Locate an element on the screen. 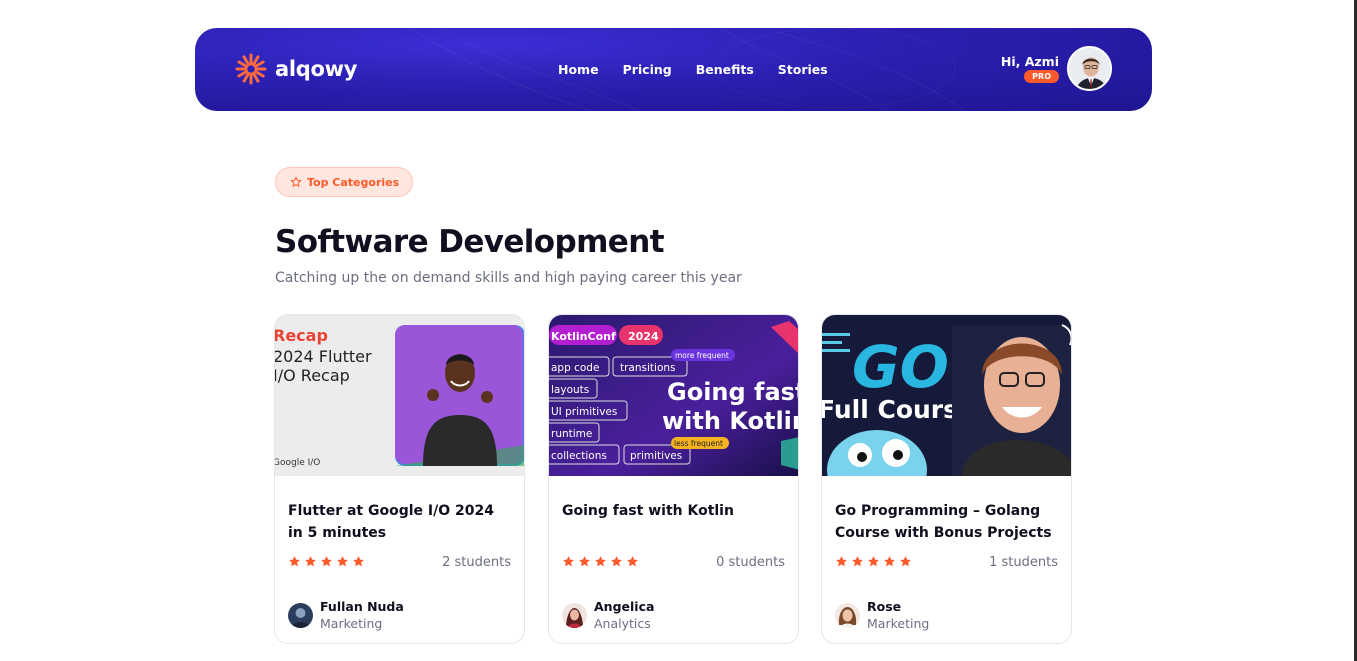 This screenshot has height=661, width=1357. brand-logo: alqowy is located at coordinates (296, 69).